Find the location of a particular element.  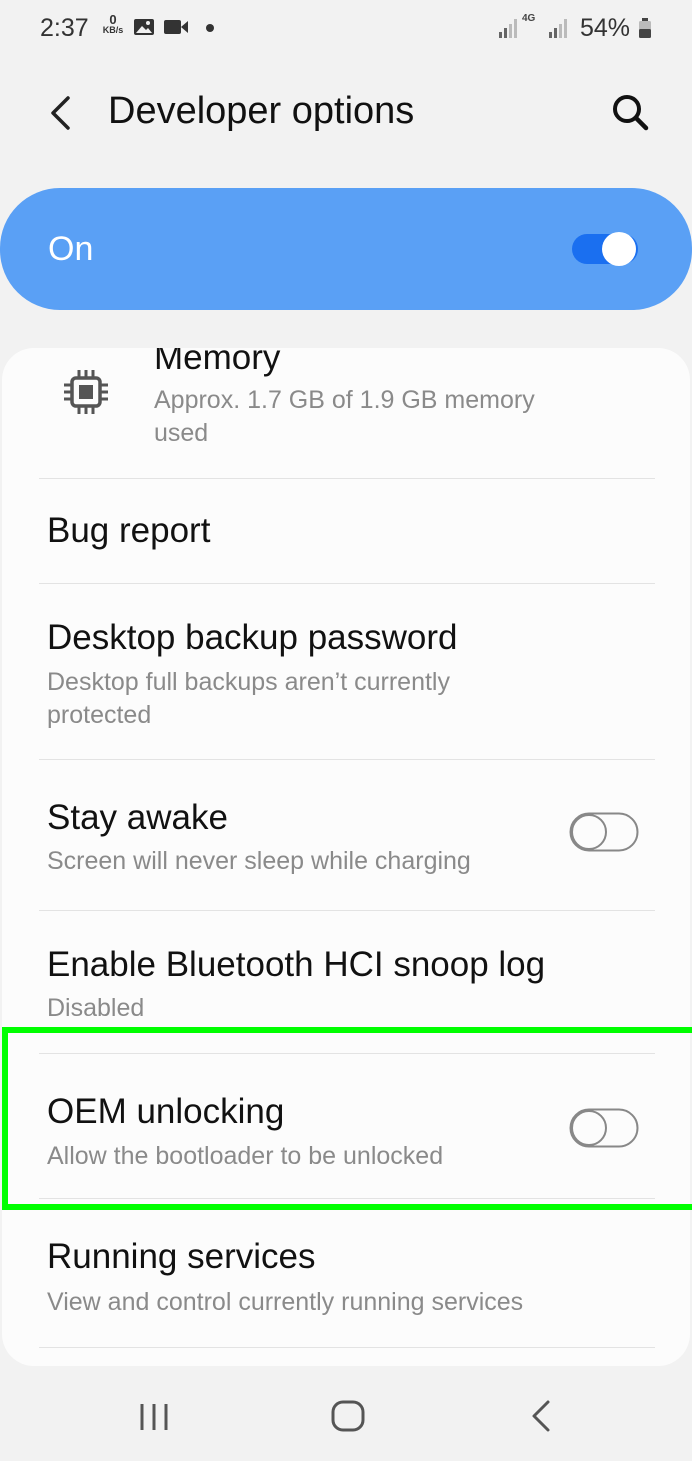

master-switch-label: On is located at coordinates (71, 249).